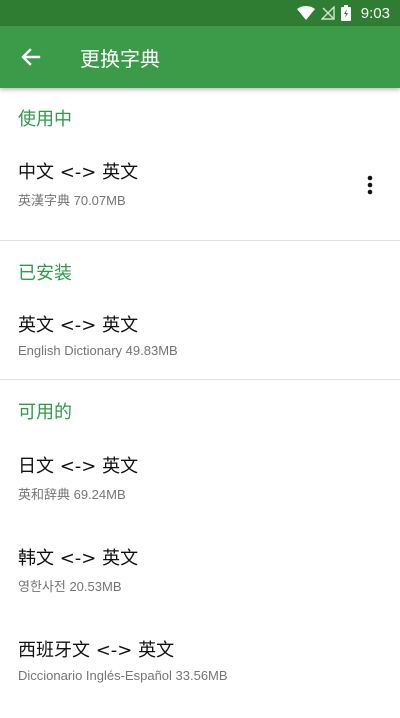 This screenshot has height=718, width=400. I want to click on dictionary-item-english-english: 英文 <-> 英文 English Dictionary 49.83MB, so click(200, 341).